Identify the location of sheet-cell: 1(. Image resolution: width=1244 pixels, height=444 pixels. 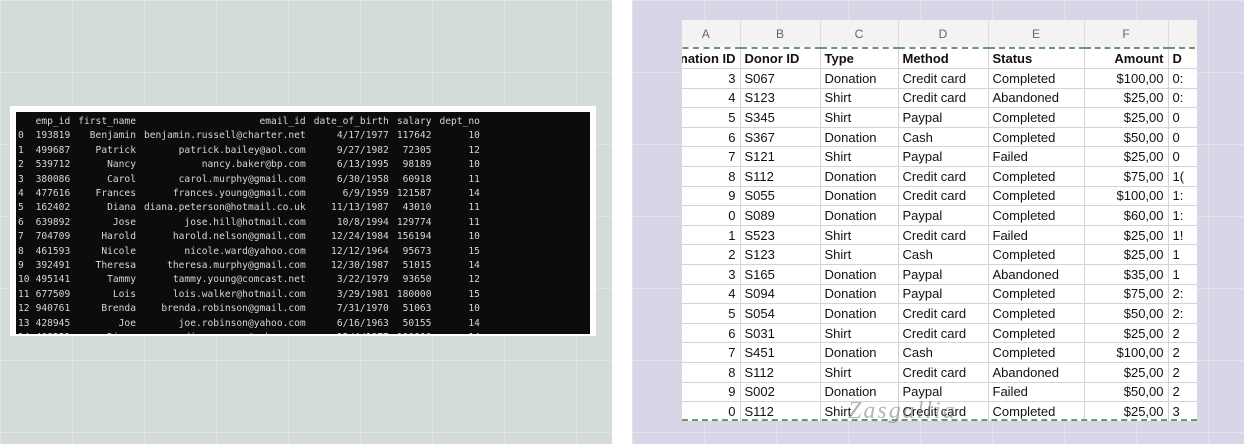
(1182, 176).